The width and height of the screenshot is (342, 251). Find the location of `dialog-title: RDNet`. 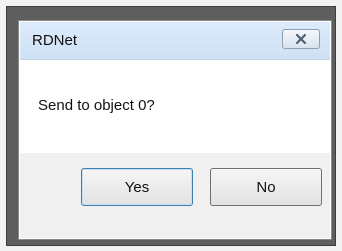

dialog-title: RDNet is located at coordinates (55, 40).